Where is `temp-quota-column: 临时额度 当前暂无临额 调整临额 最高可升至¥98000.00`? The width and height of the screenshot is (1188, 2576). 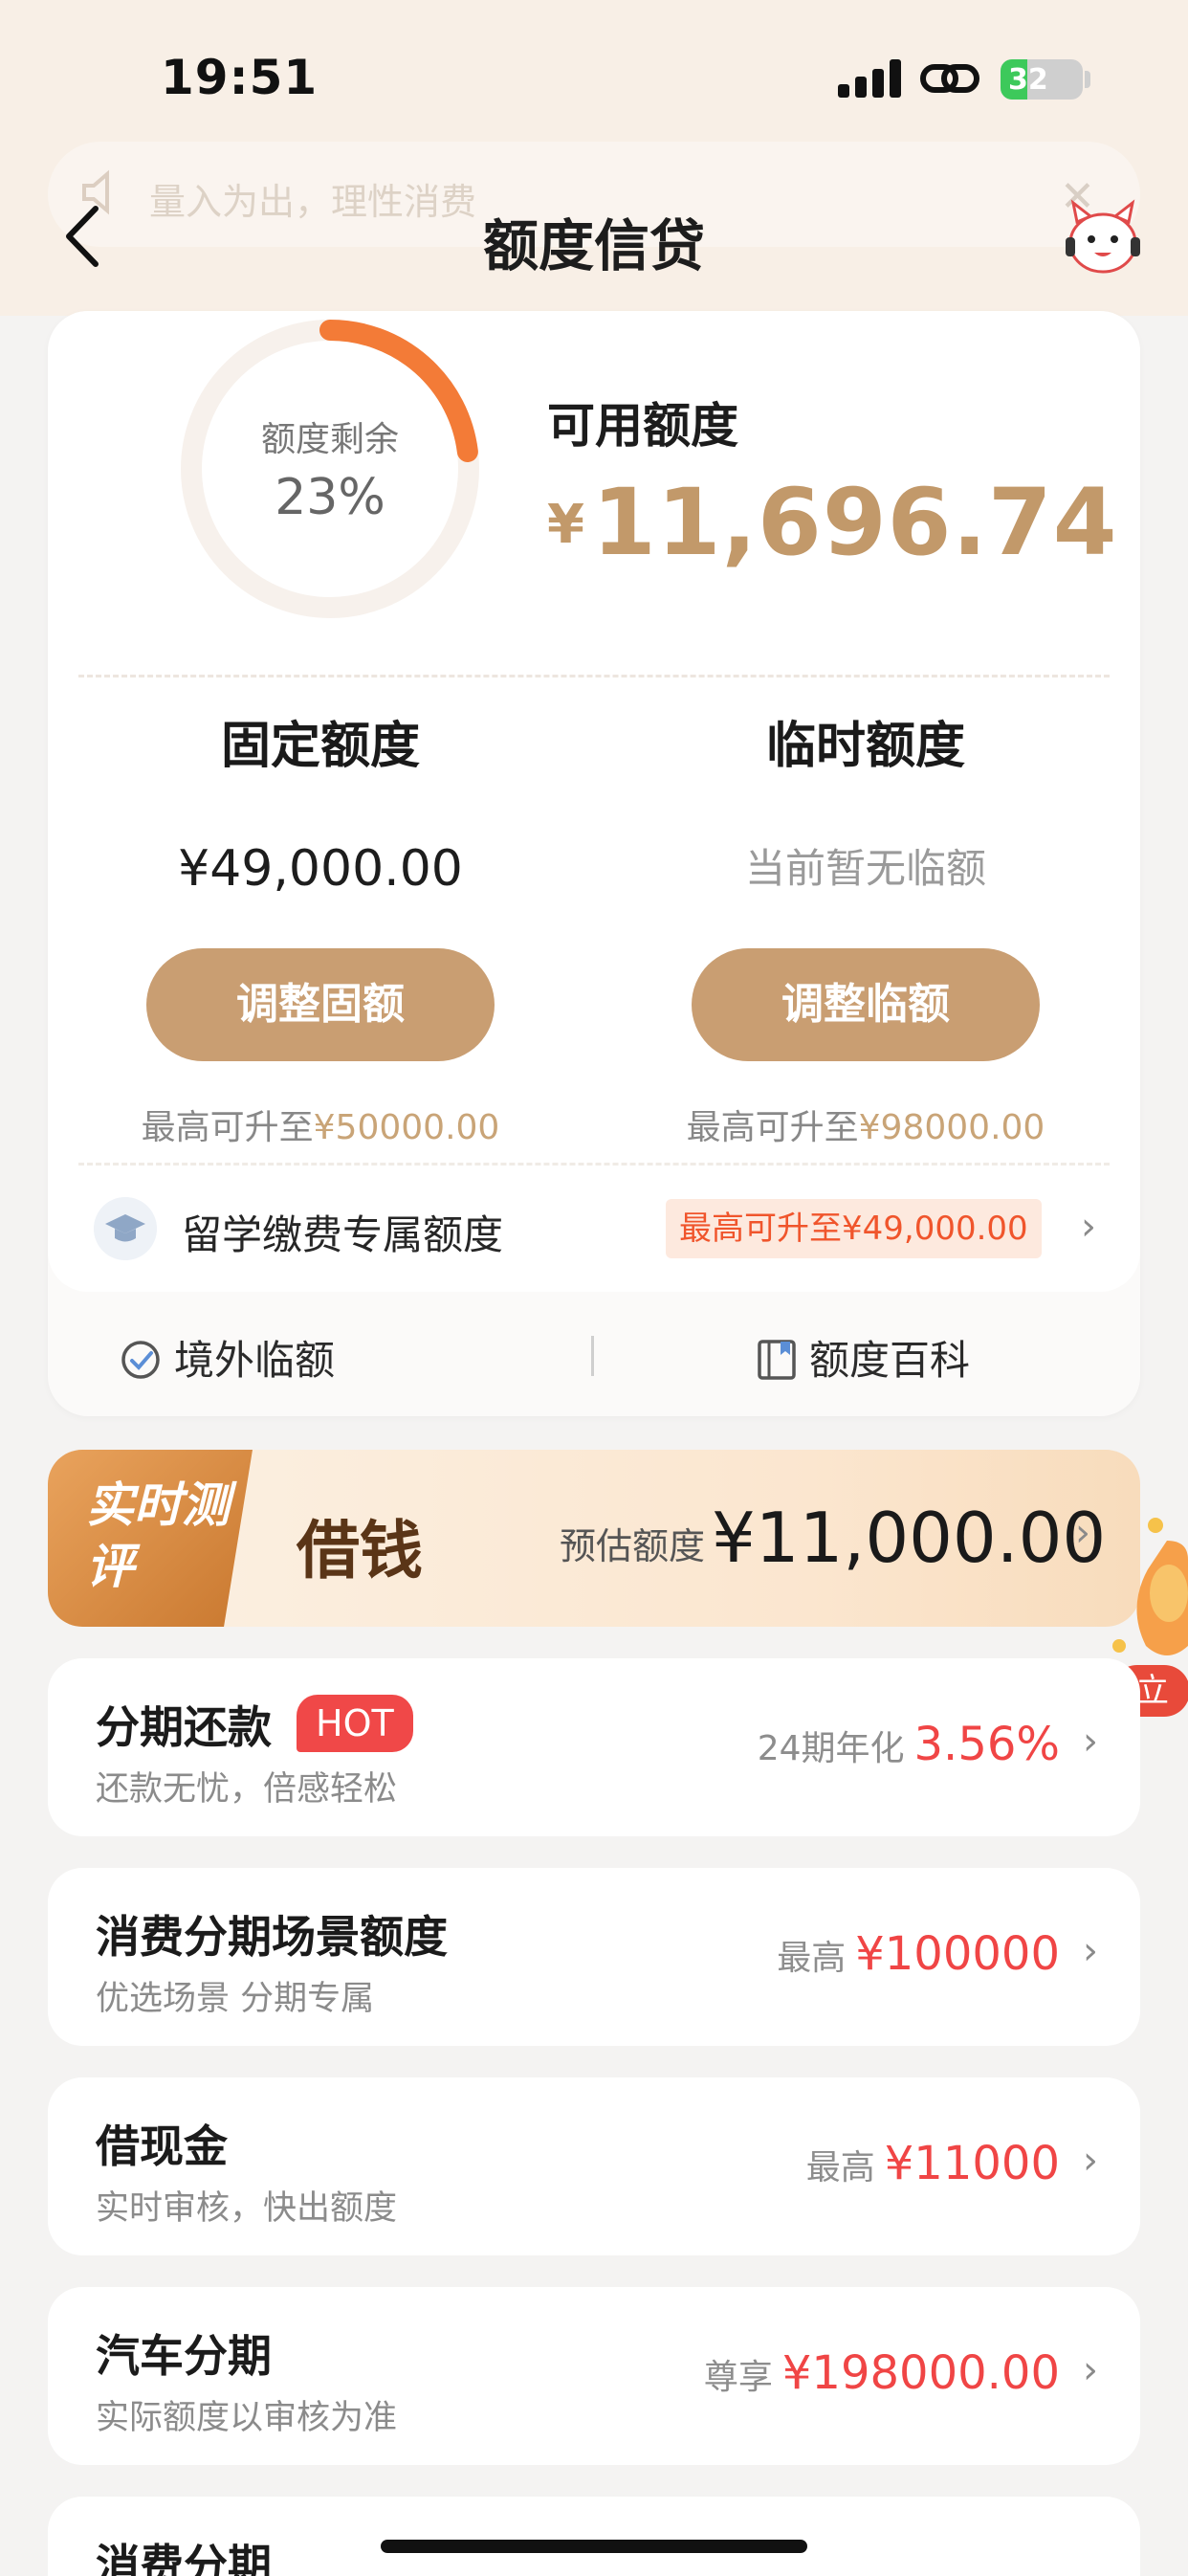 temp-quota-column: 临时额度 当前暂无临额 调整临额 最高可升至¥98000.00 is located at coordinates (865, 931).